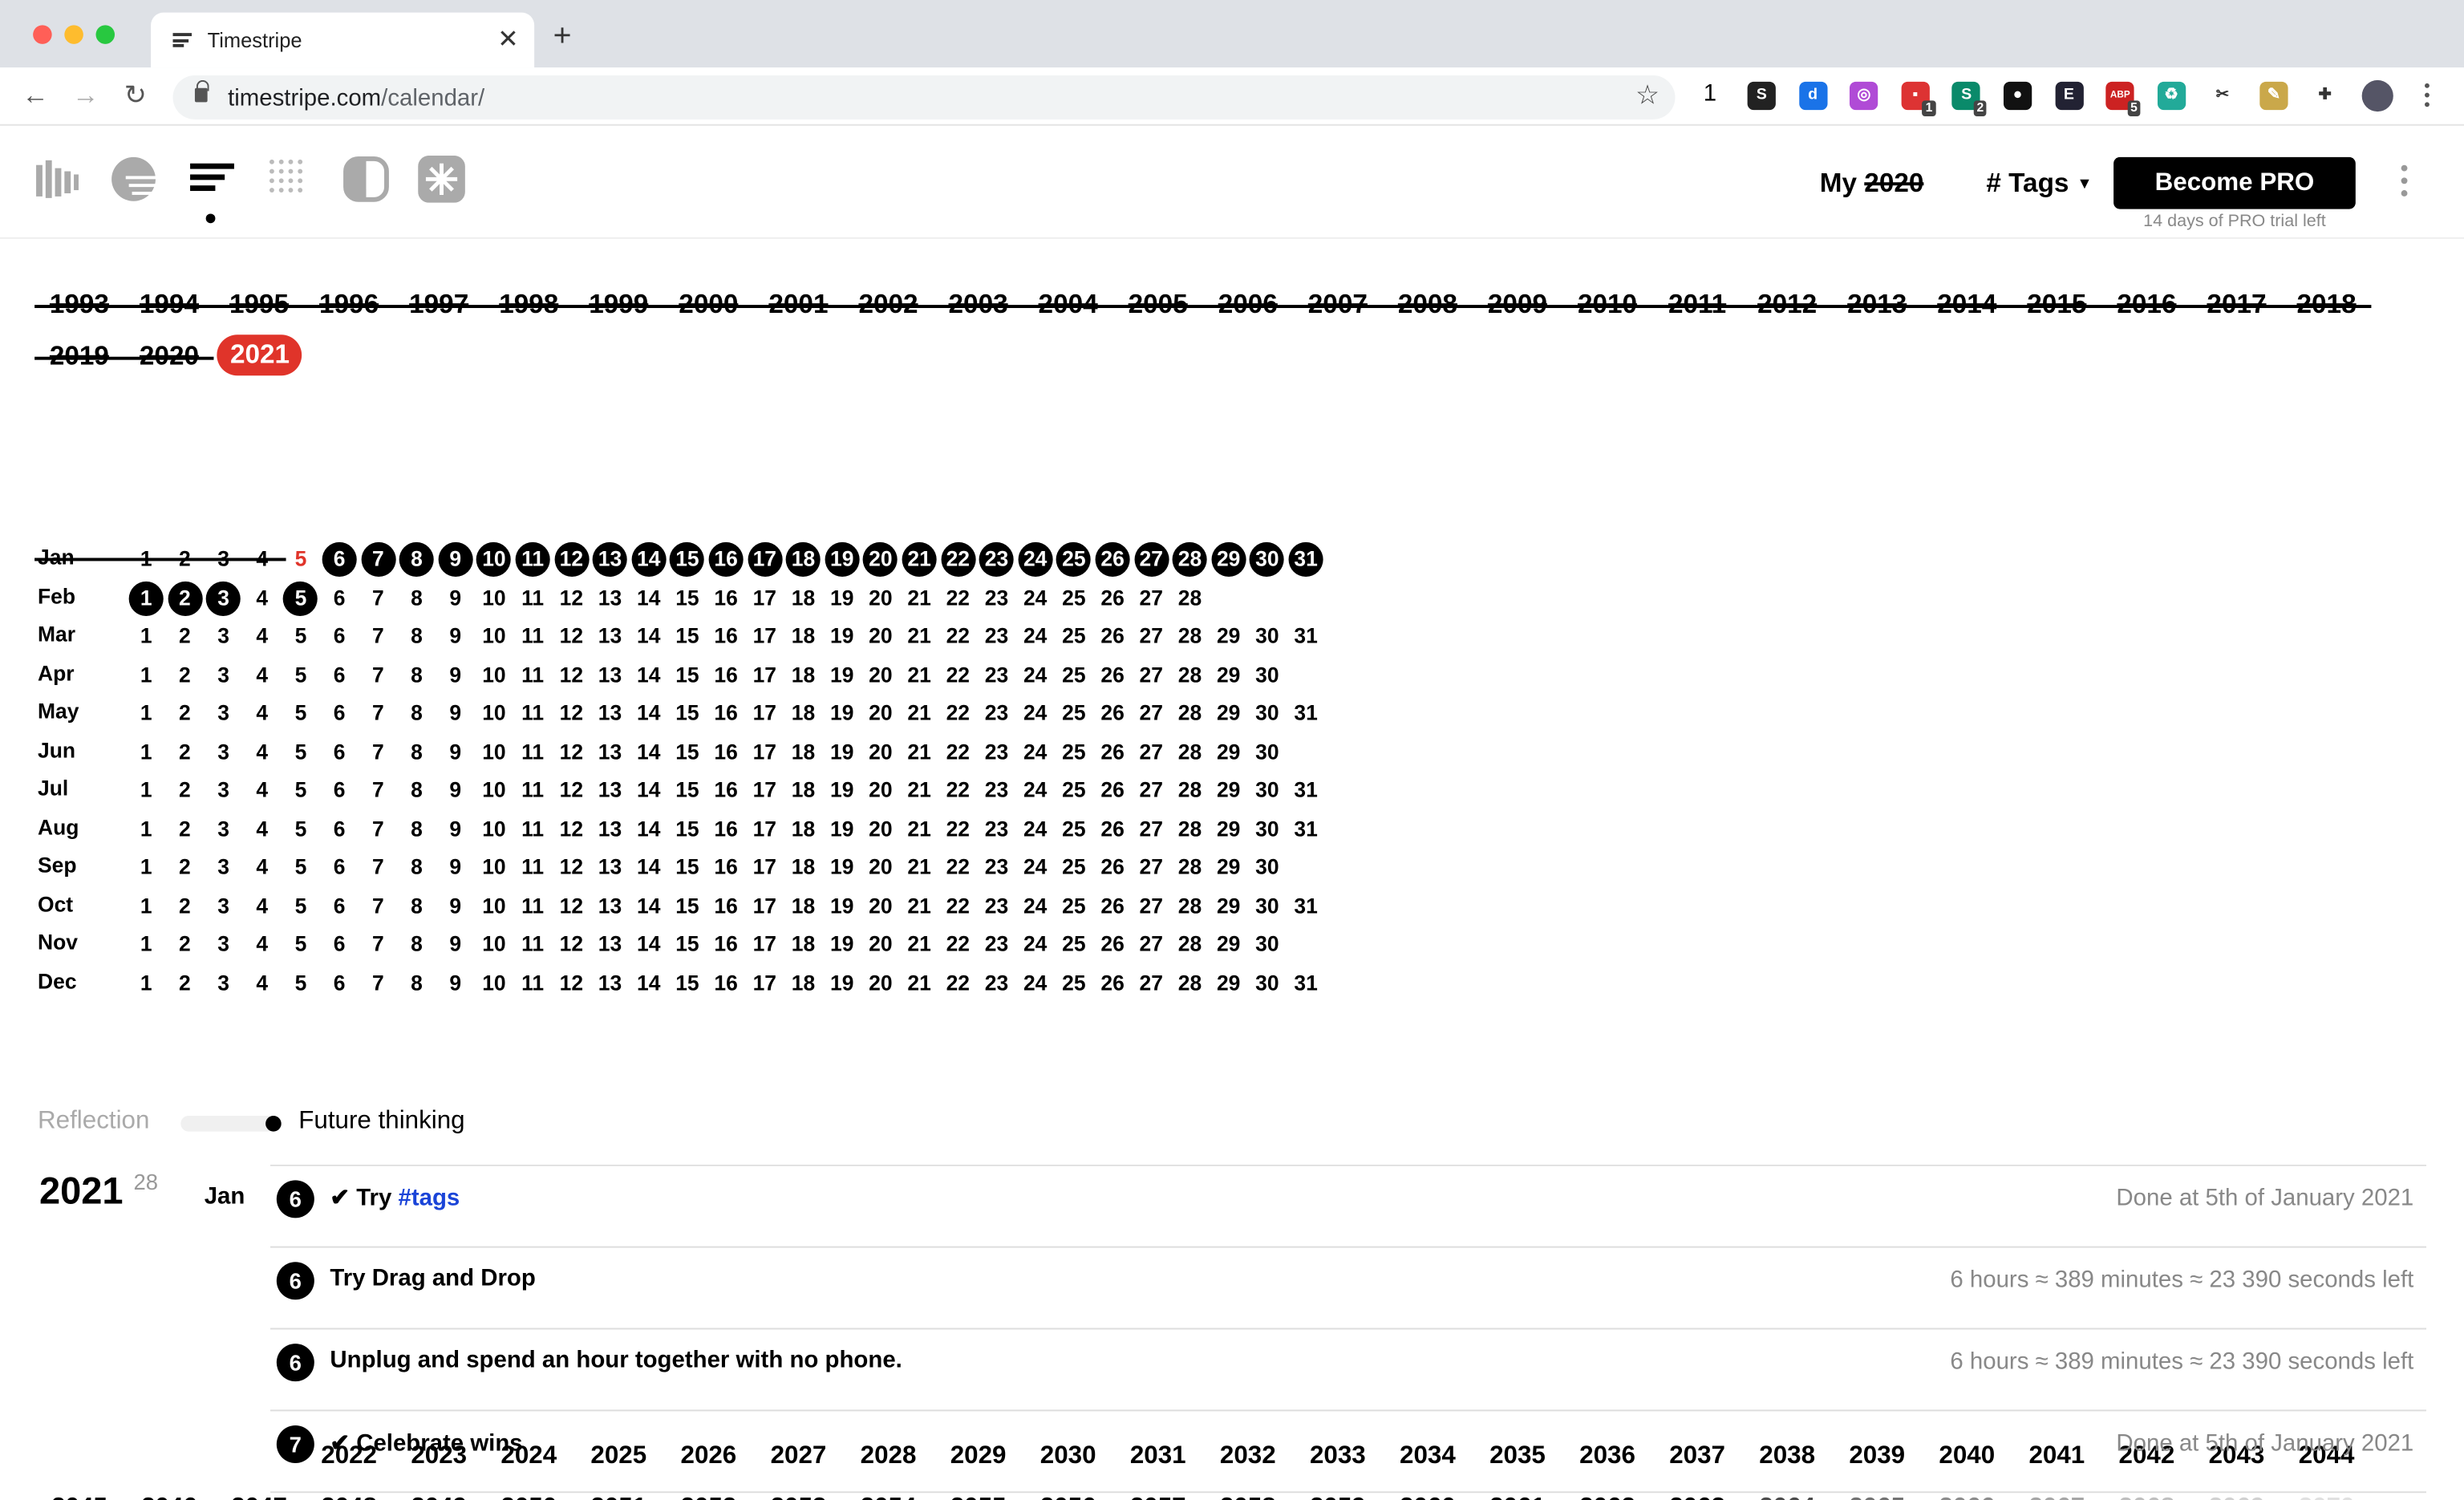 This screenshot has width=2464, height=1500. What do you see at coordinates (1338, 1497) in the screenshot?
I see `year-item: 2059` at bounding box center [1338, 1497].